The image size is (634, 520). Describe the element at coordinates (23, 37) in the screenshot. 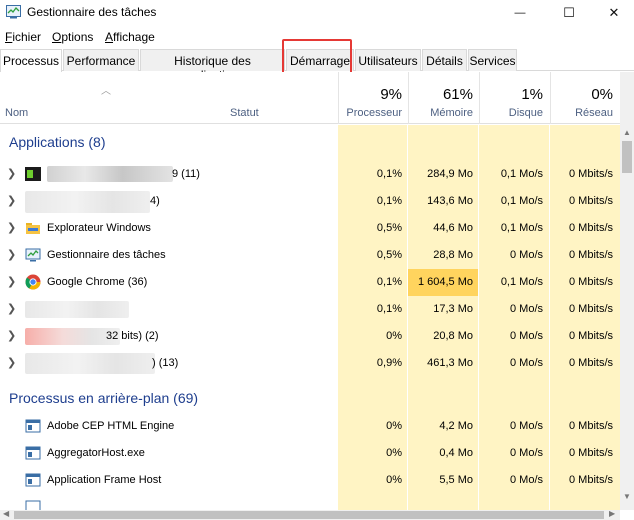

I see `menu-fichier: Fichier` at that location.